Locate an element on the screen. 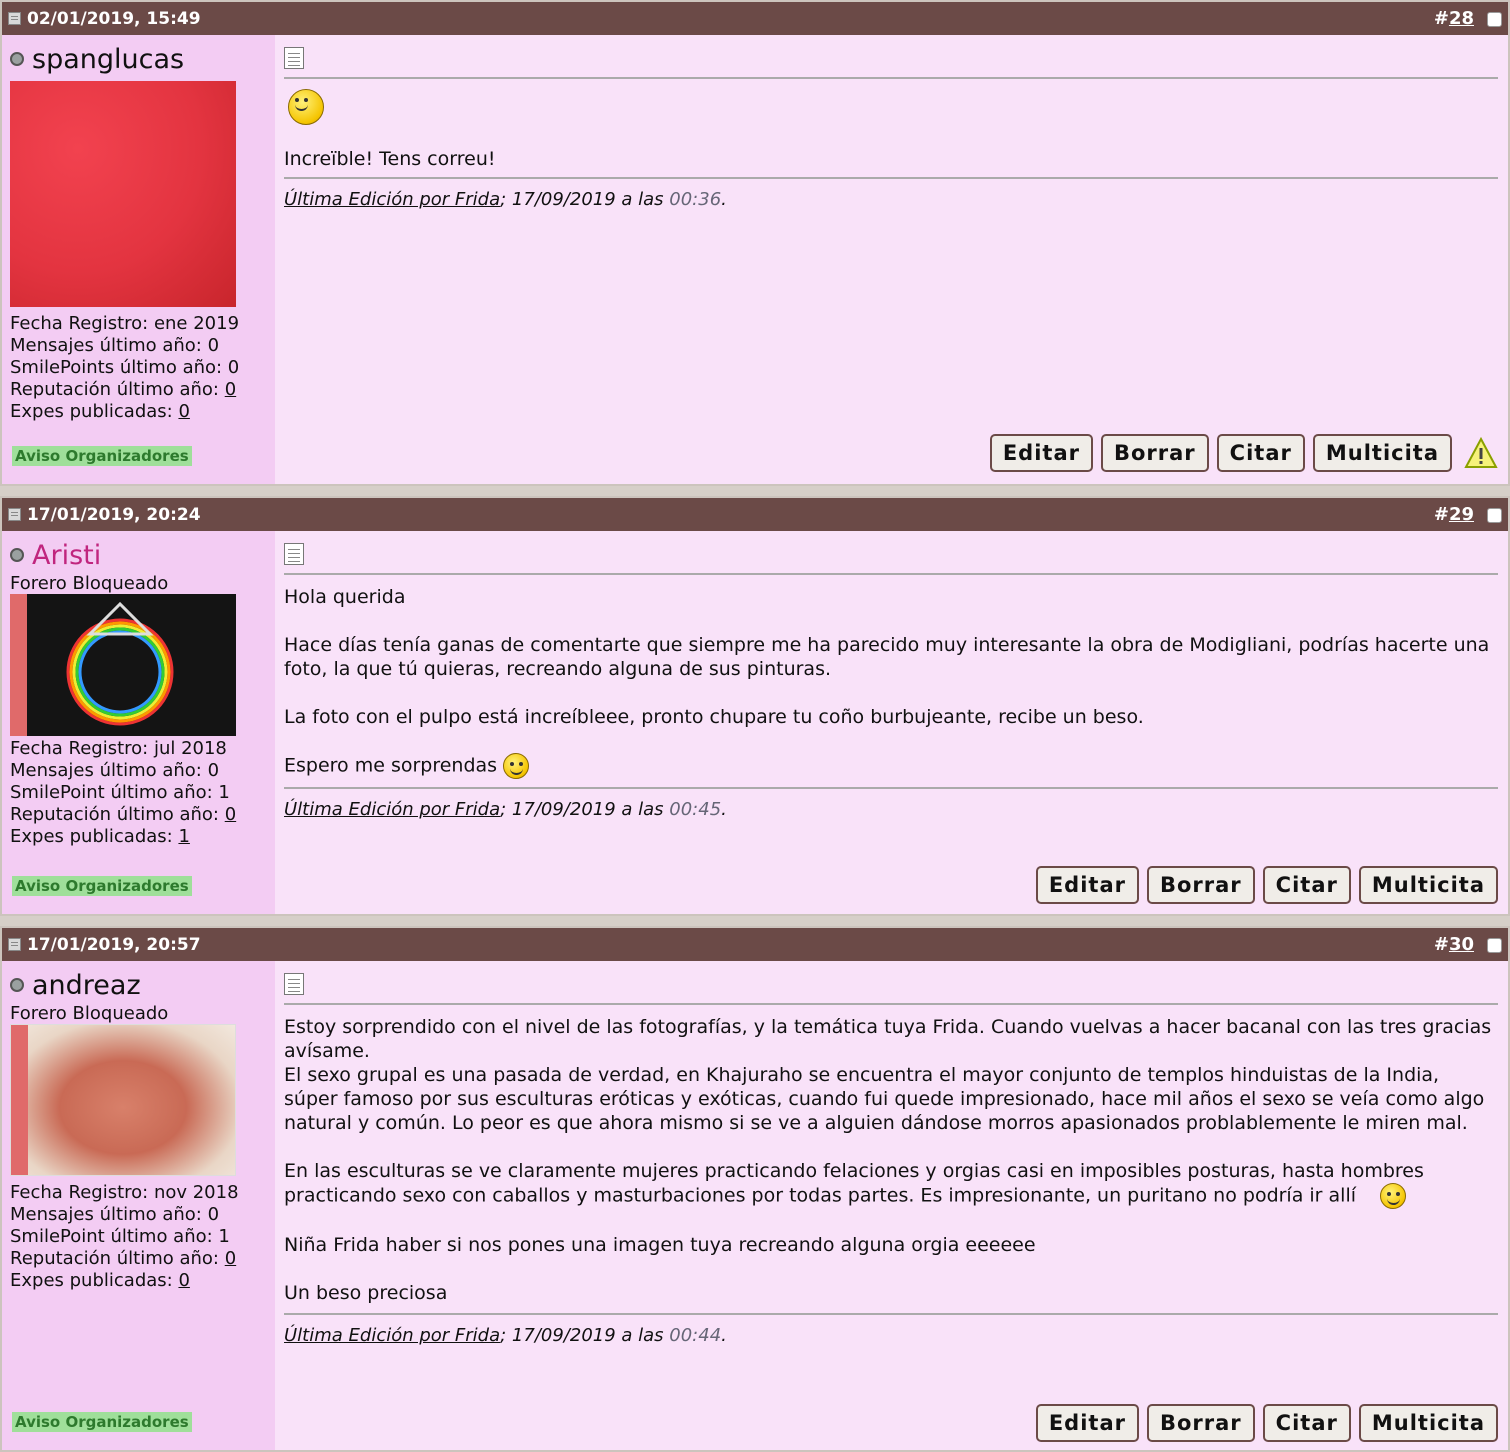 The height and width of the screenshot is (1452, 1510). post-number: #28 is located at coordinates (1453, 18).